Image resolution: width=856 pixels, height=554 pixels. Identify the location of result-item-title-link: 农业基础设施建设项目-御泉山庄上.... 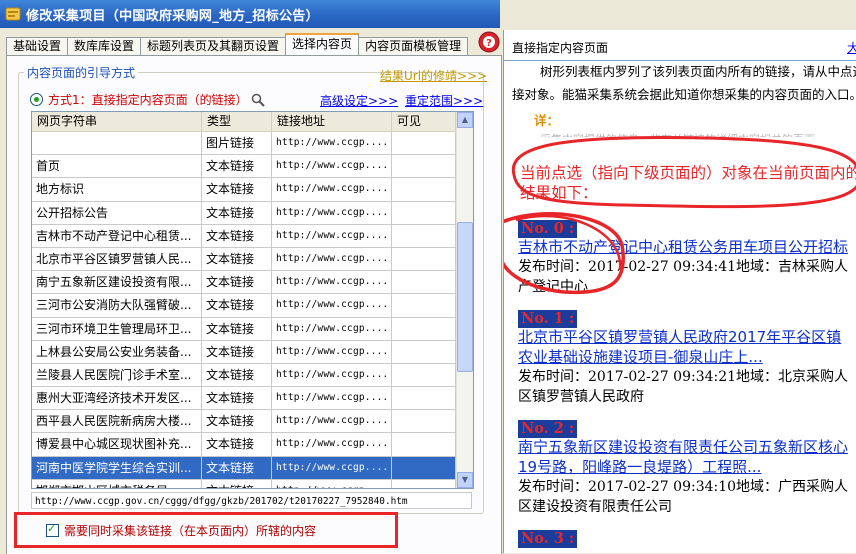
(640, 357).